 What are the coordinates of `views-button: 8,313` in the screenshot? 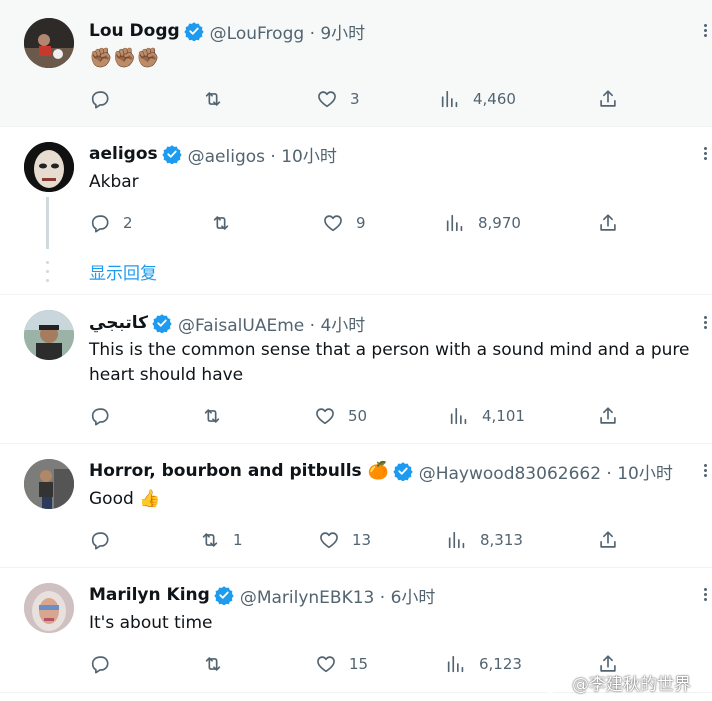 It's located at (484, 540).